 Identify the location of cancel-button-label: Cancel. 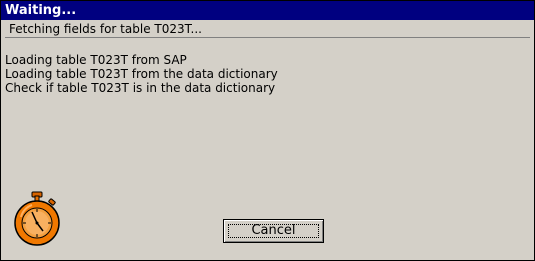
(273, 230).